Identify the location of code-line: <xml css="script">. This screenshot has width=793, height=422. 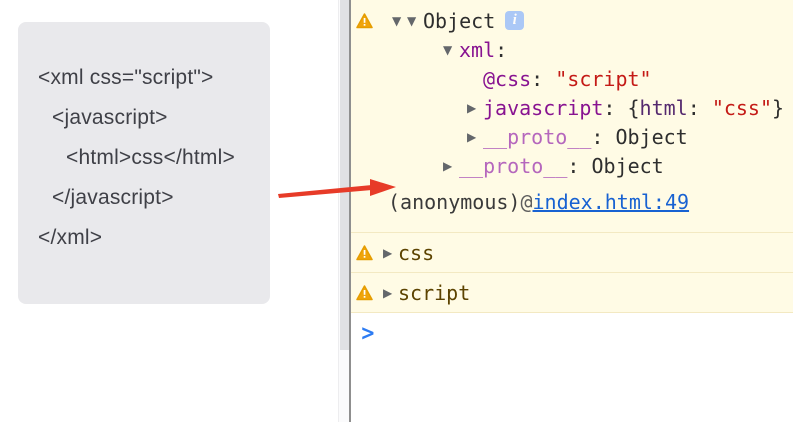
(126, 77).